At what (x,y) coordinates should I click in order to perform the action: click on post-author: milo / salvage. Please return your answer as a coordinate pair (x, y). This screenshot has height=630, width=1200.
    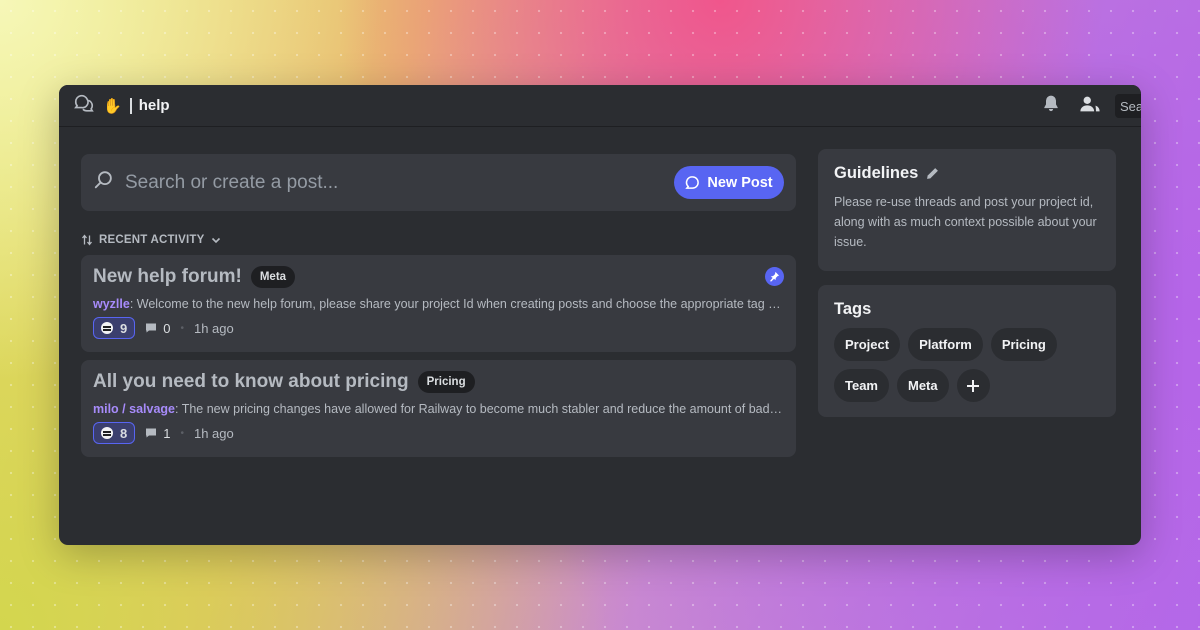
    Looking at the image, I should click on (134, 409).